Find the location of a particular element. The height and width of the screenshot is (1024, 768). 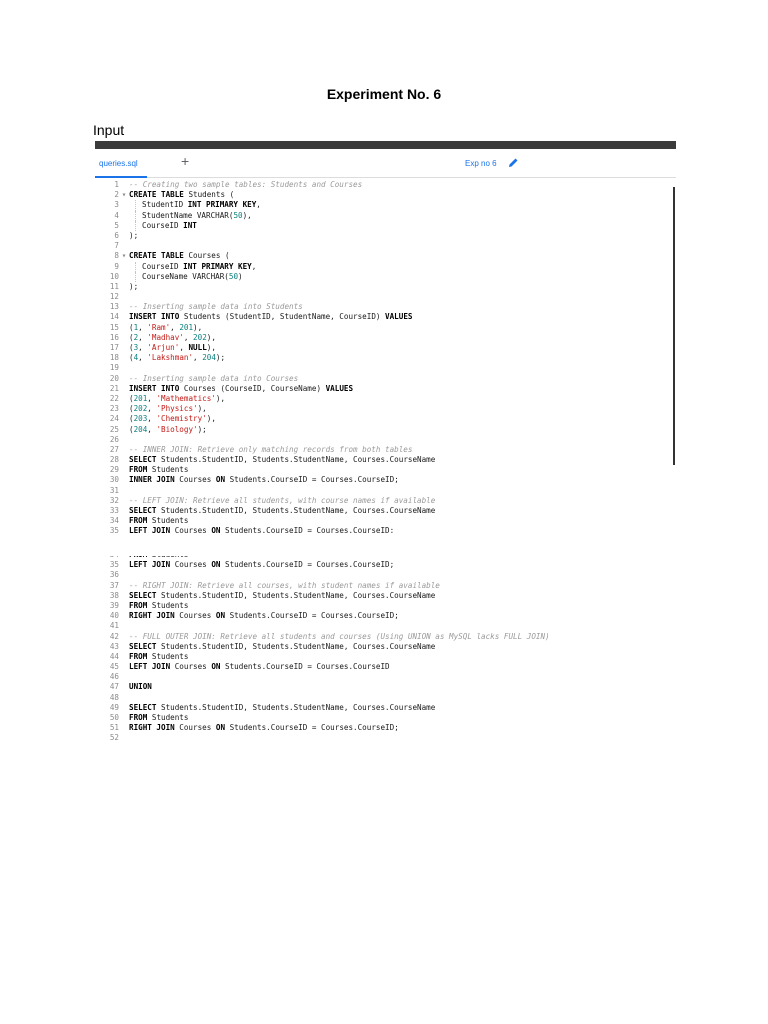

window-top-bar is located at coordinates (385, 145).